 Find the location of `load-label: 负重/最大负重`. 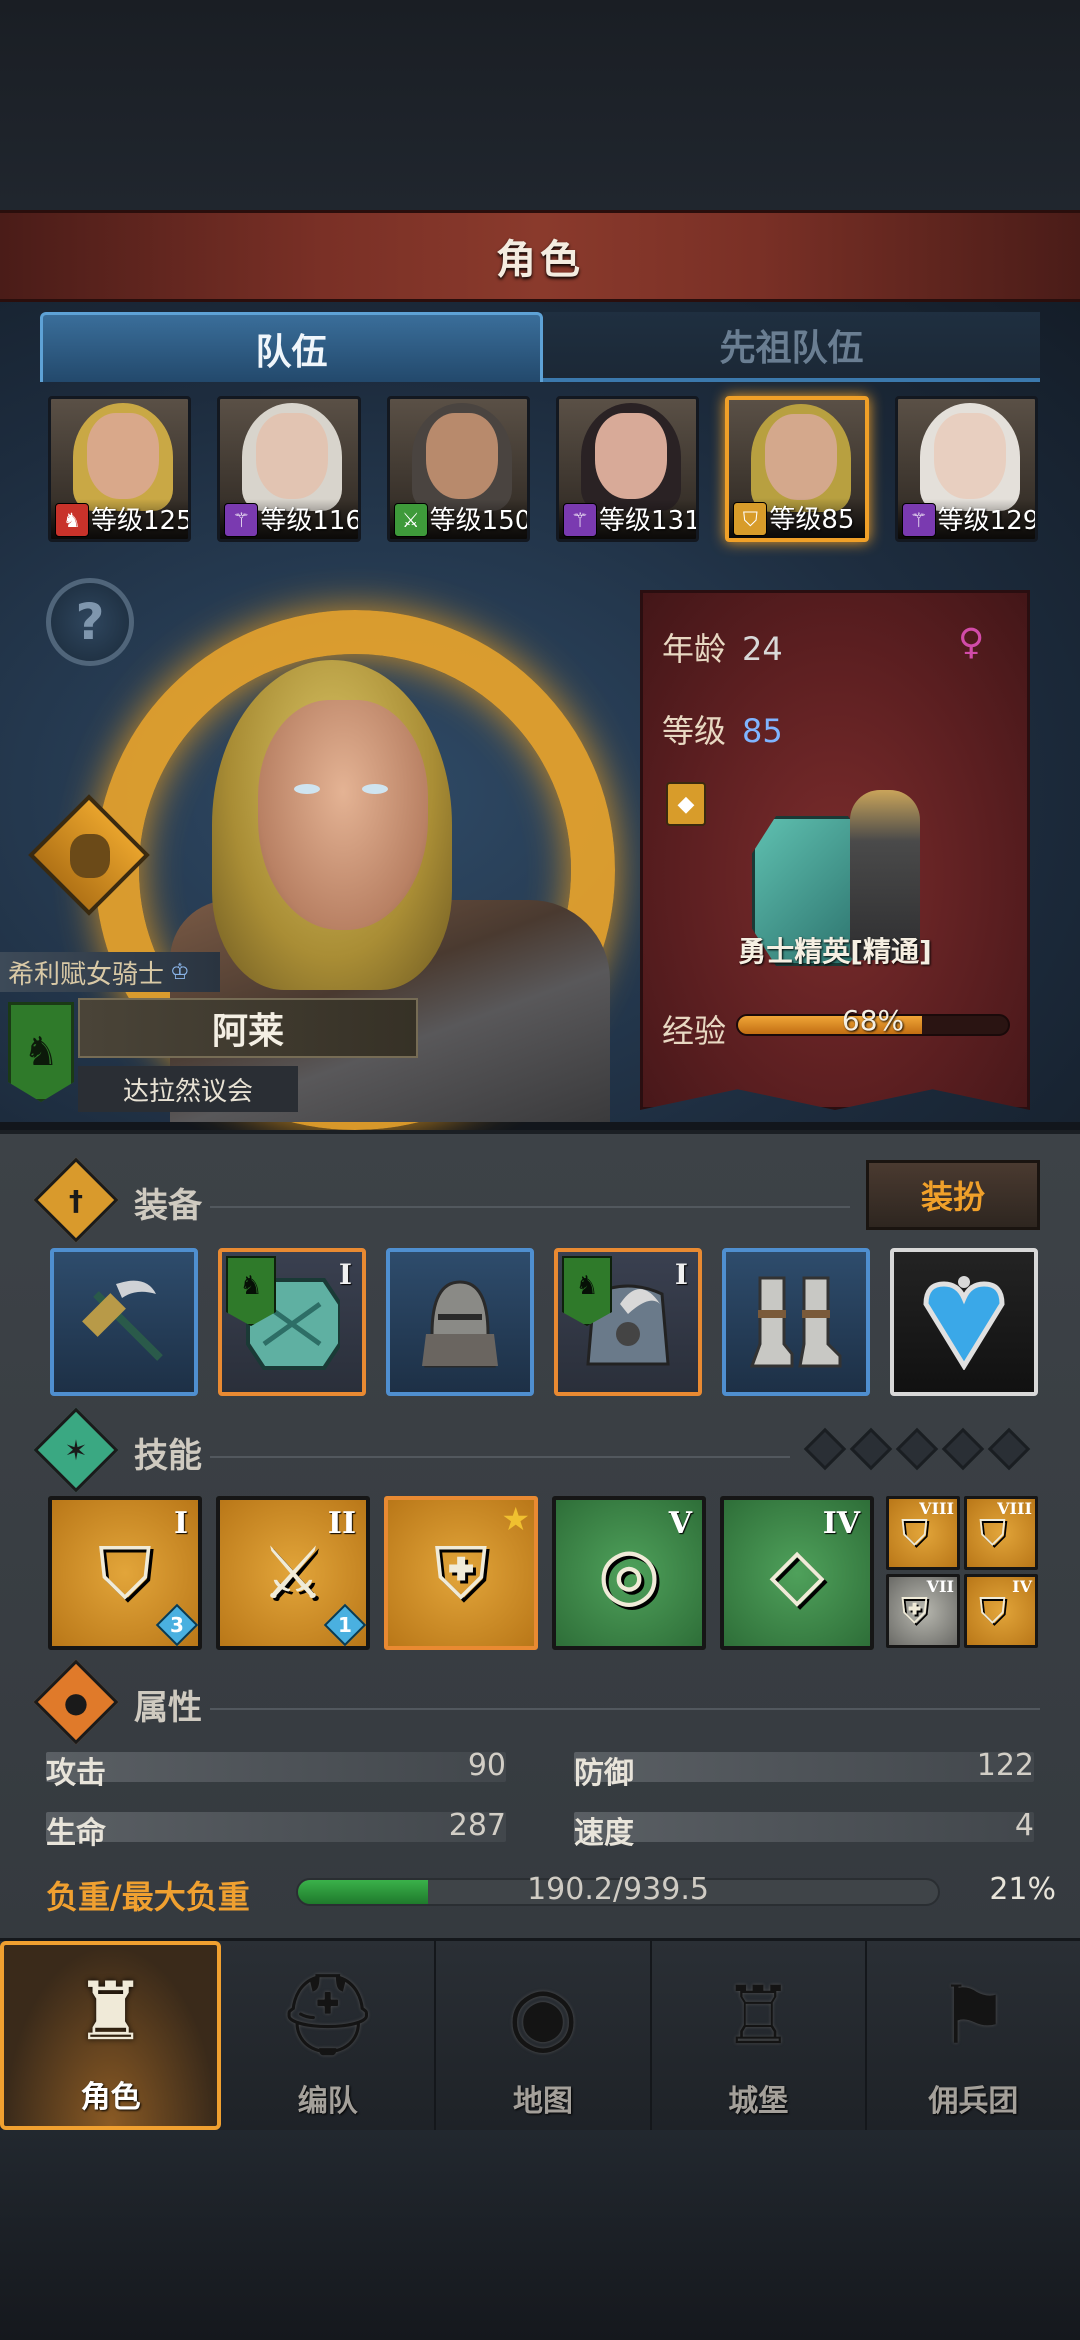

load-label: 负重/最大负重 is located at coordinates (148, 1897).